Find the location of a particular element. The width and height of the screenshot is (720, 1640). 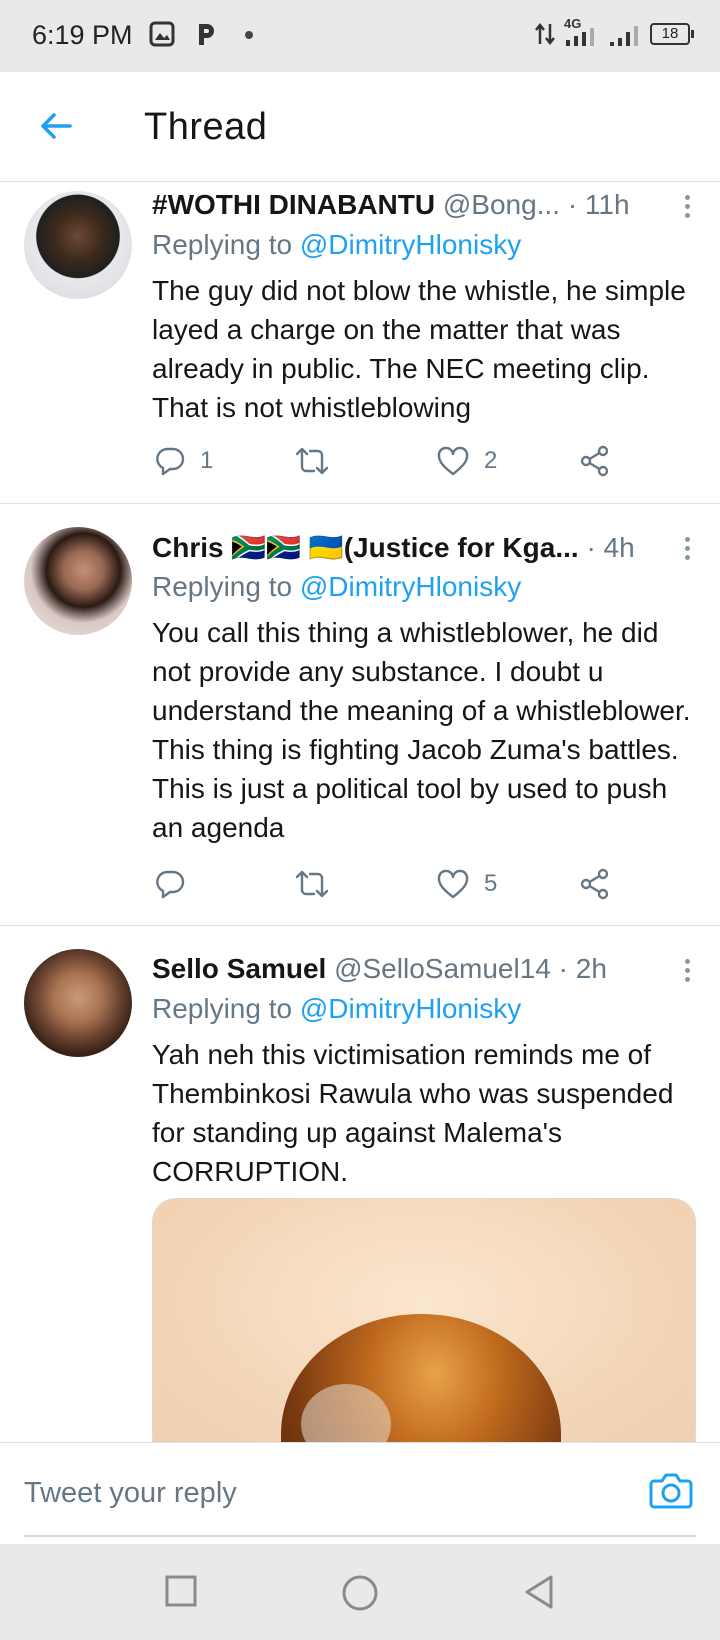

tweet-actions: 1 2 is located at coordinates (387, 465).